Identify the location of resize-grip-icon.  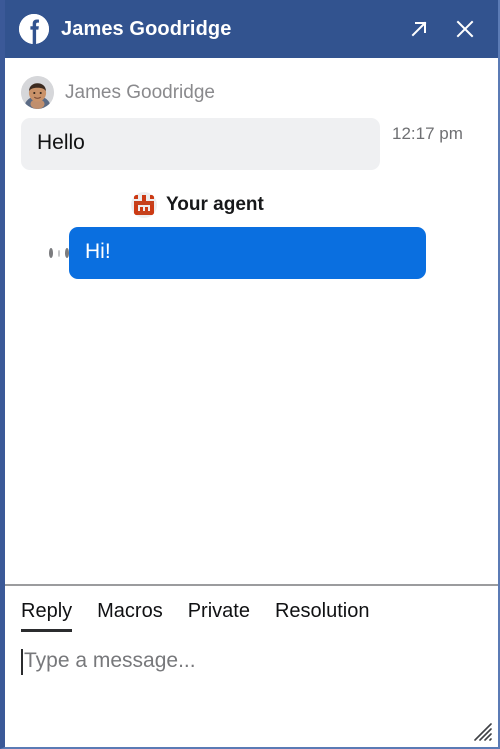
(481, 730).